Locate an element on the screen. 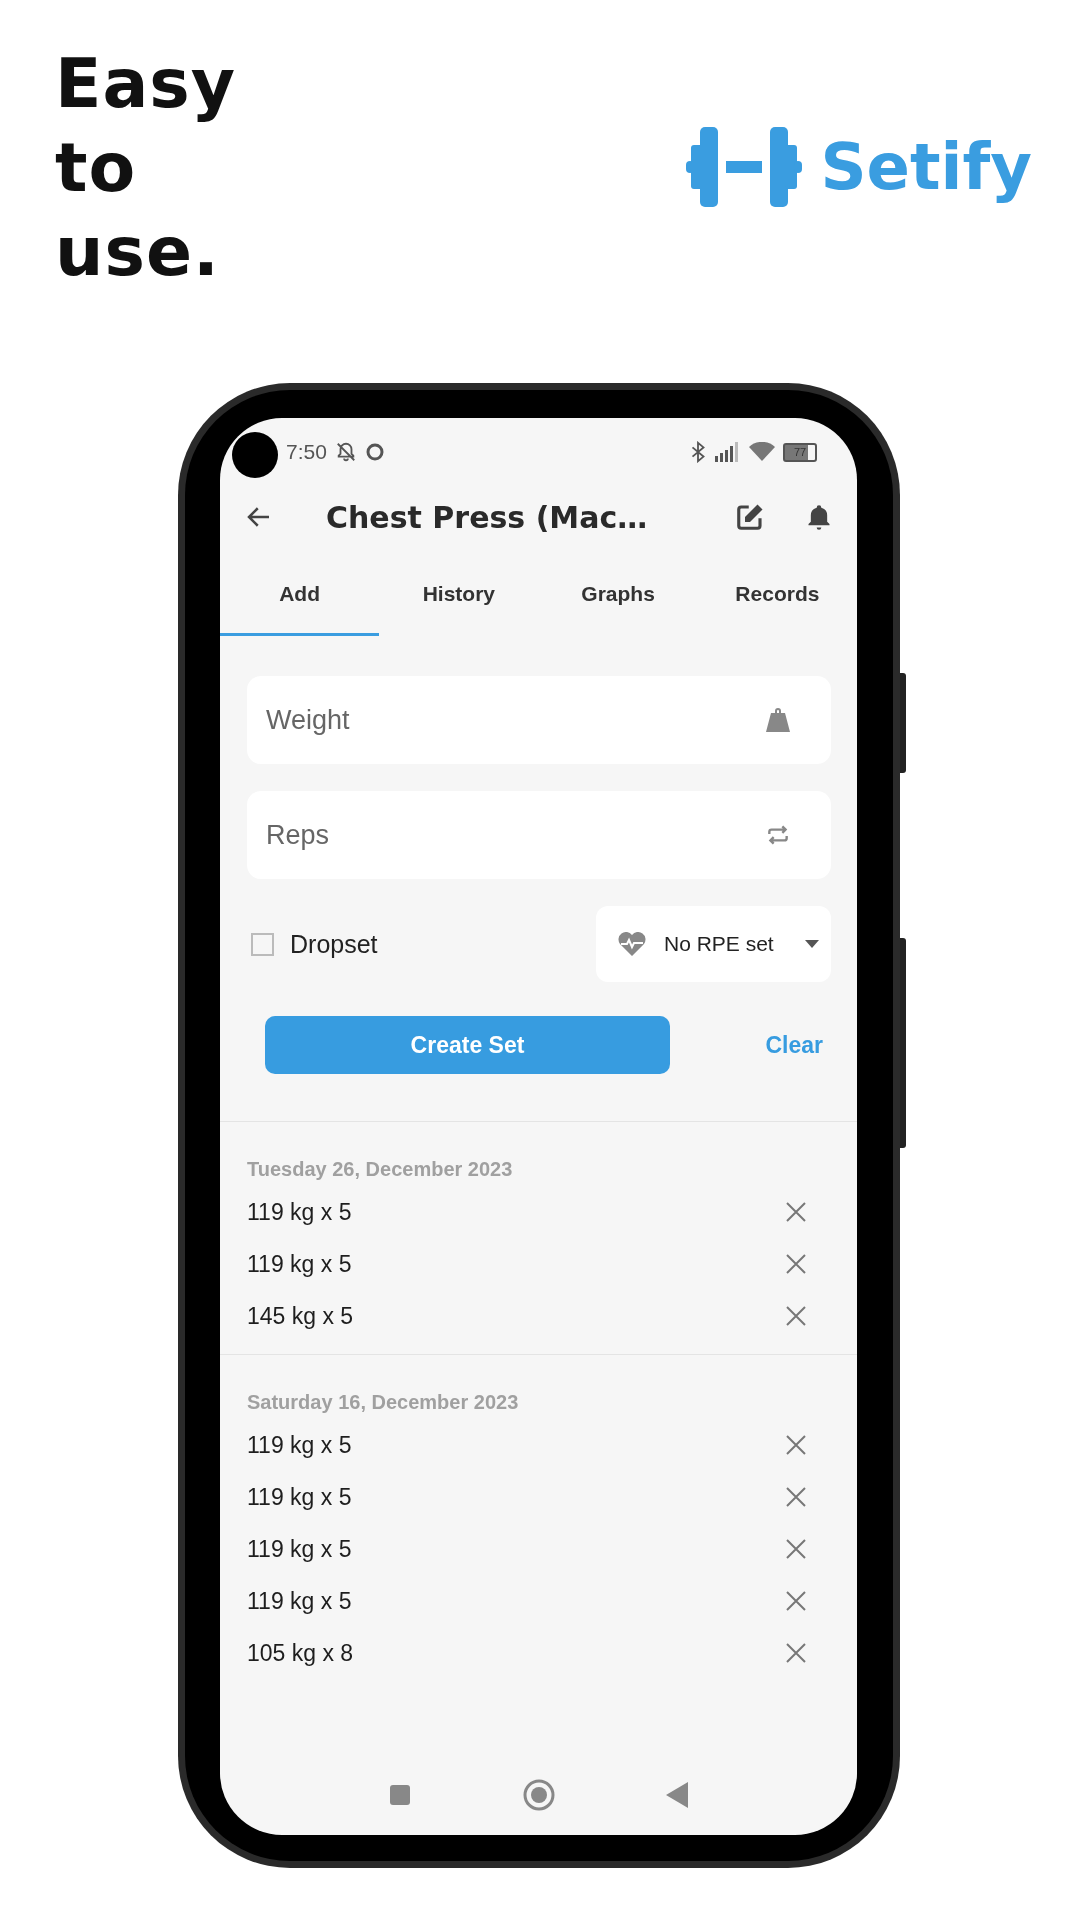  camera-icon is located at coordinates (255, 455).